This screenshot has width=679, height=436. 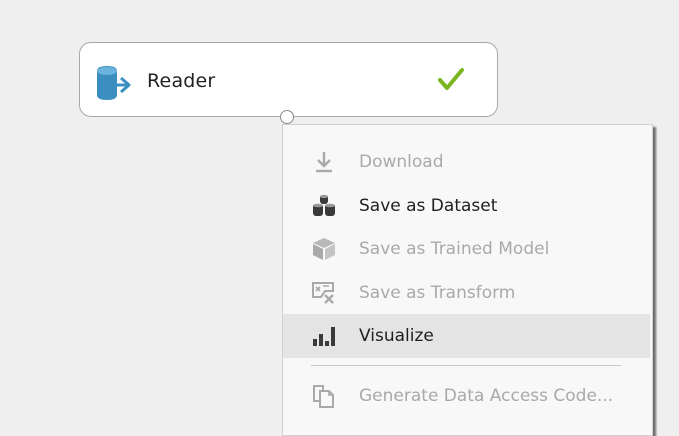 What do you see at coordinates (466, 365) in the screenshot?
I see `menu-separator` at bounding box center [466, 365].